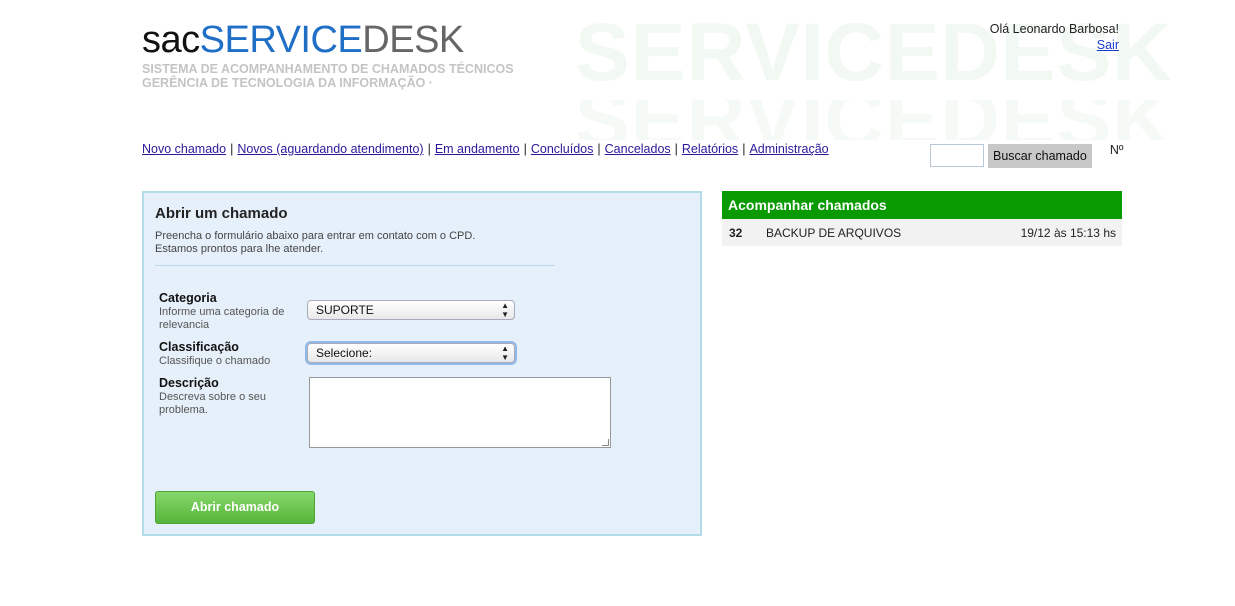 The height and width of the screenshot is (606, 1235). Describe the element at coordinates (460, 412) in the screenshot. I see `descricao-textarea` at that location.